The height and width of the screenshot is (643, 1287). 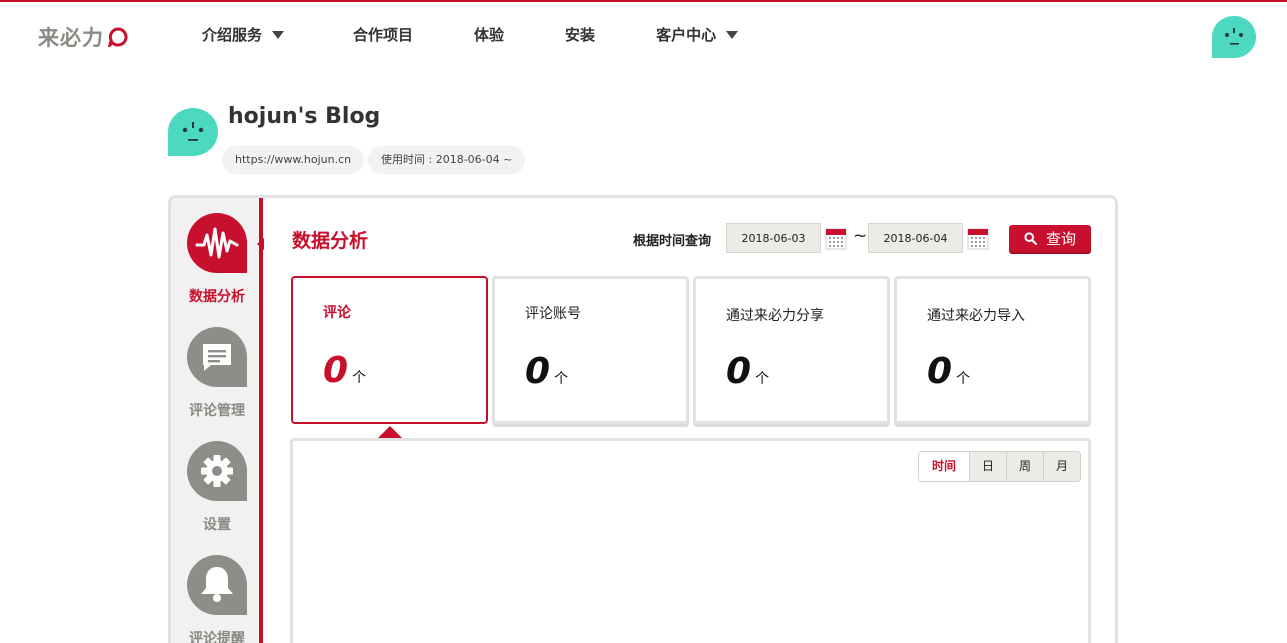 I want to click on nav-label: 介绍服务, so click(x=232, y=35).